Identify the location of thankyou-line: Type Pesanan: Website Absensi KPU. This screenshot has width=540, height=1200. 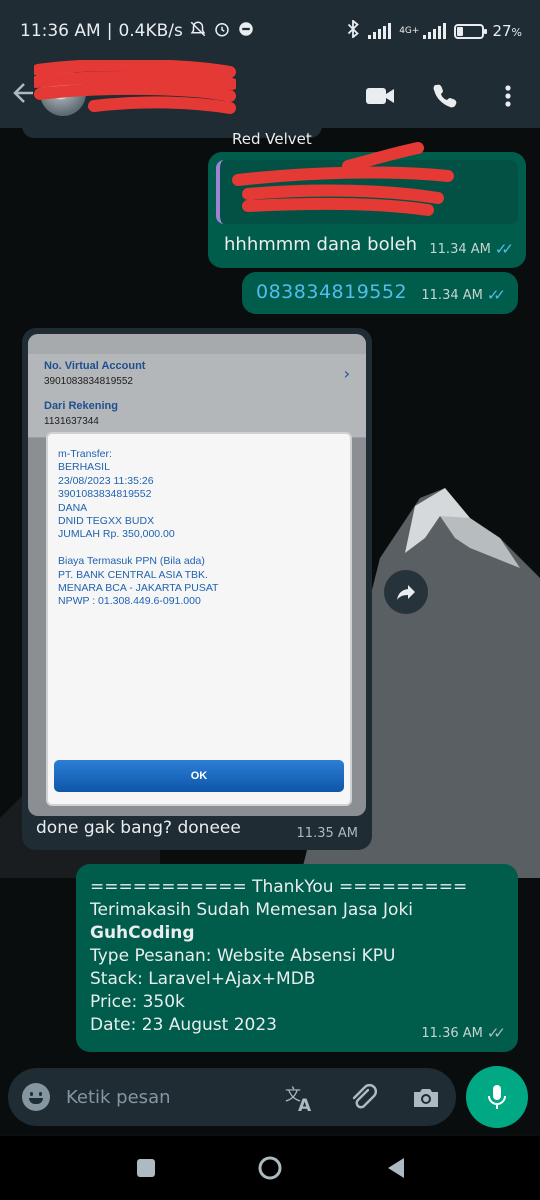
(243, 956).